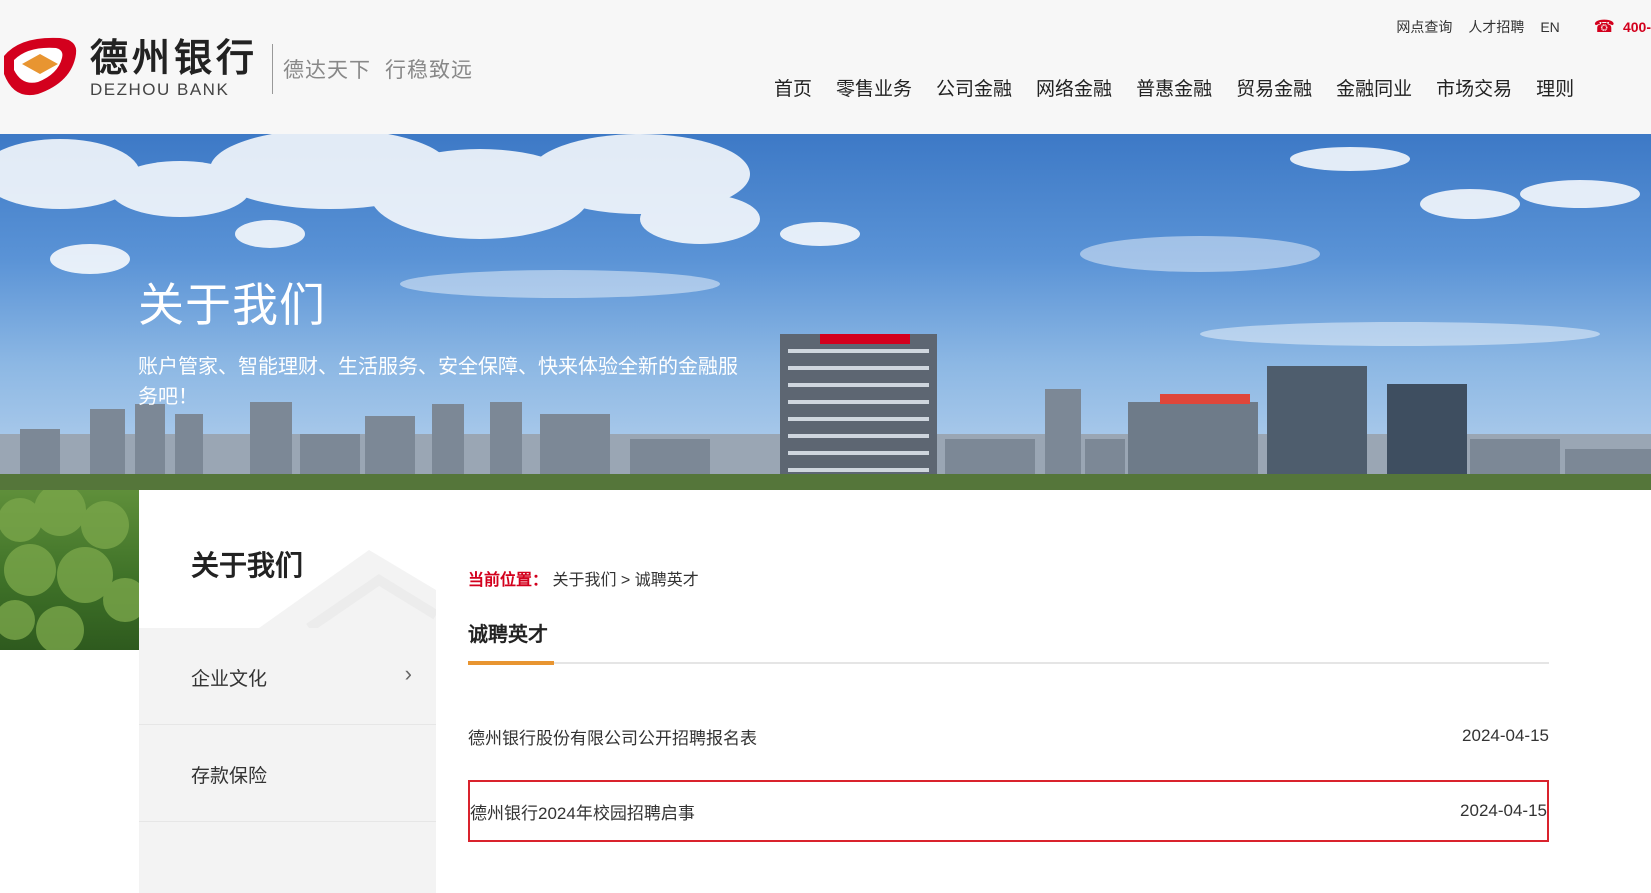 This screenshot has width=1651, height=893. I want to click on sidebar: 关于我们 企业文化 › 存款保险, so click(287, 691).